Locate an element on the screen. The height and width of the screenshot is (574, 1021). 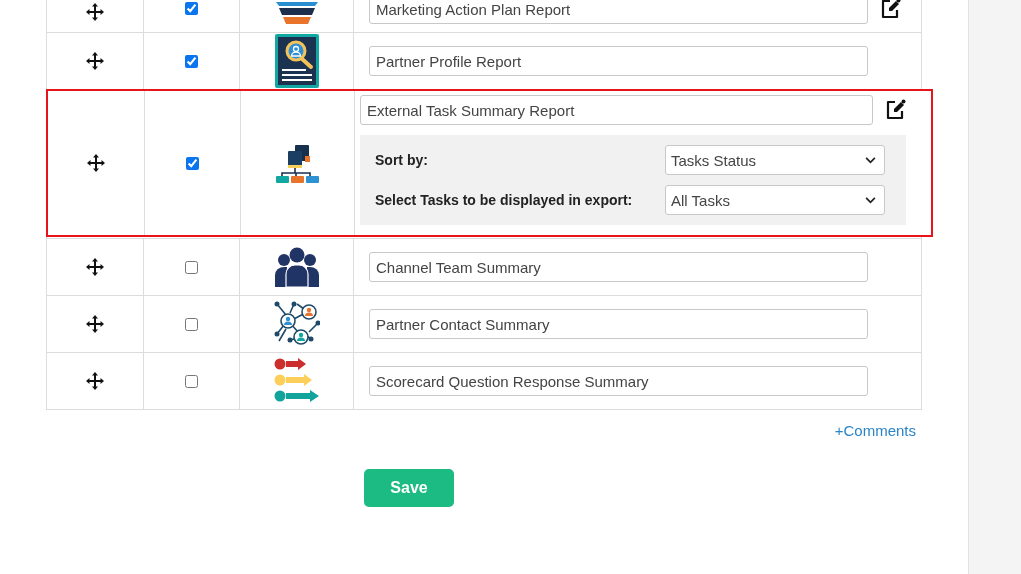
report-name-field: Partner Profile Report is located at coordinates (618, 61).